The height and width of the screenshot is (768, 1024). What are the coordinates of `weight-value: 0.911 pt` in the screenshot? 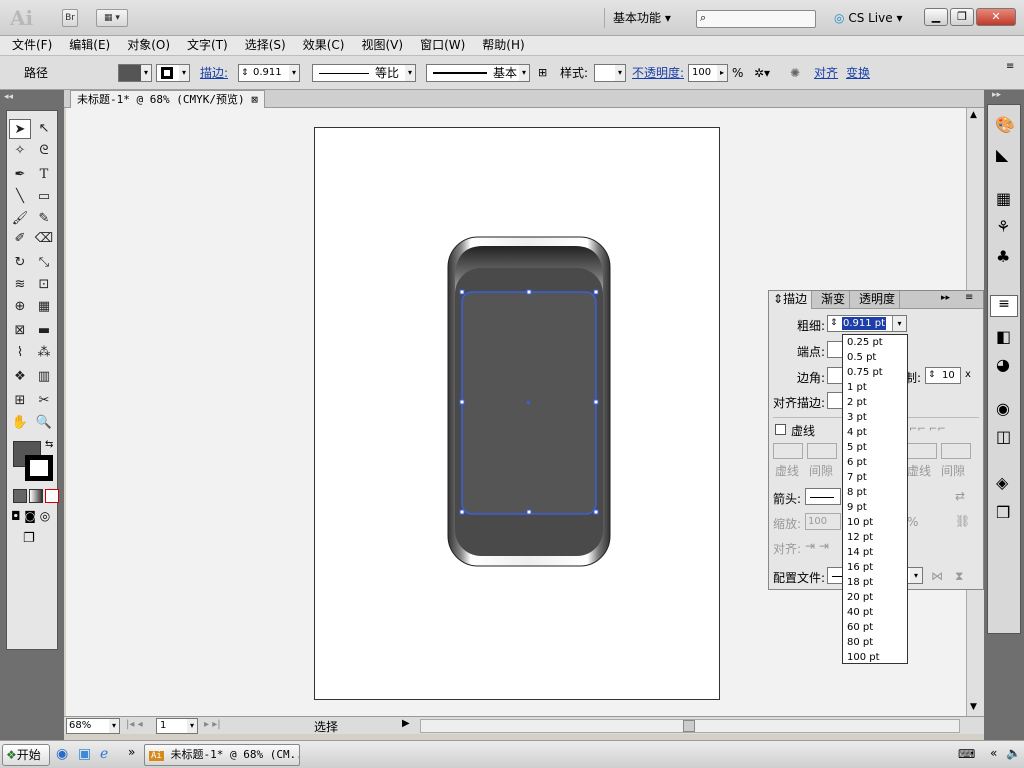 It's located at (864, 323).